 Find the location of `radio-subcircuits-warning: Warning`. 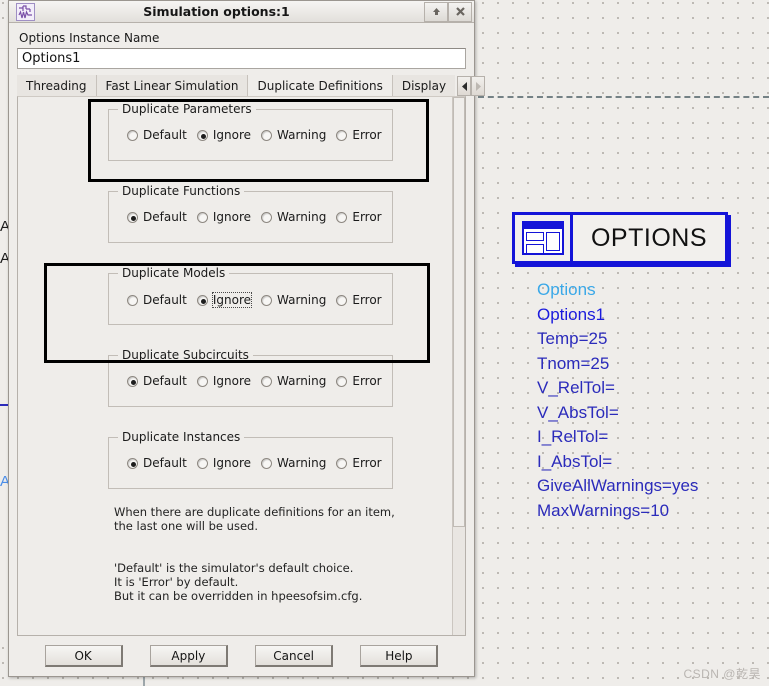

radio-subcircuits-warning: Warning is located at coordinates (294, 381).